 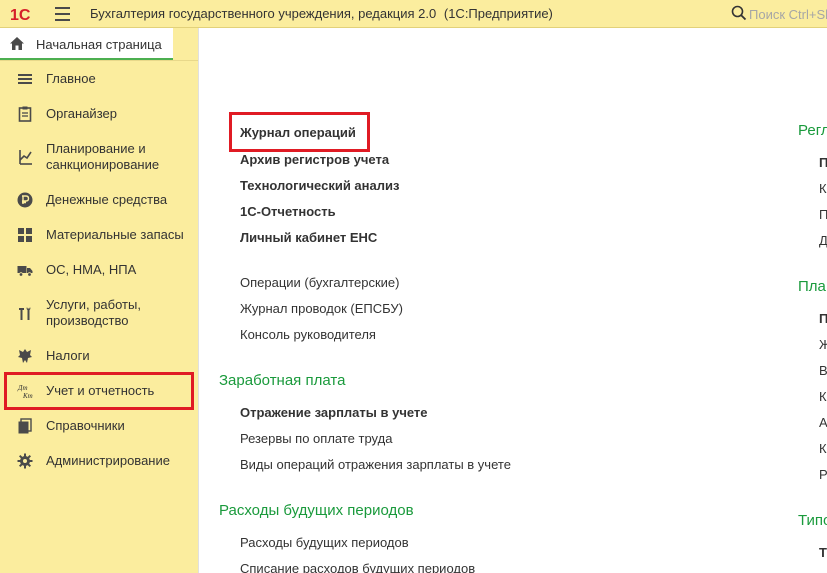 I want to click on sidebar-item-main: Главное, so click(x=99, y=79).